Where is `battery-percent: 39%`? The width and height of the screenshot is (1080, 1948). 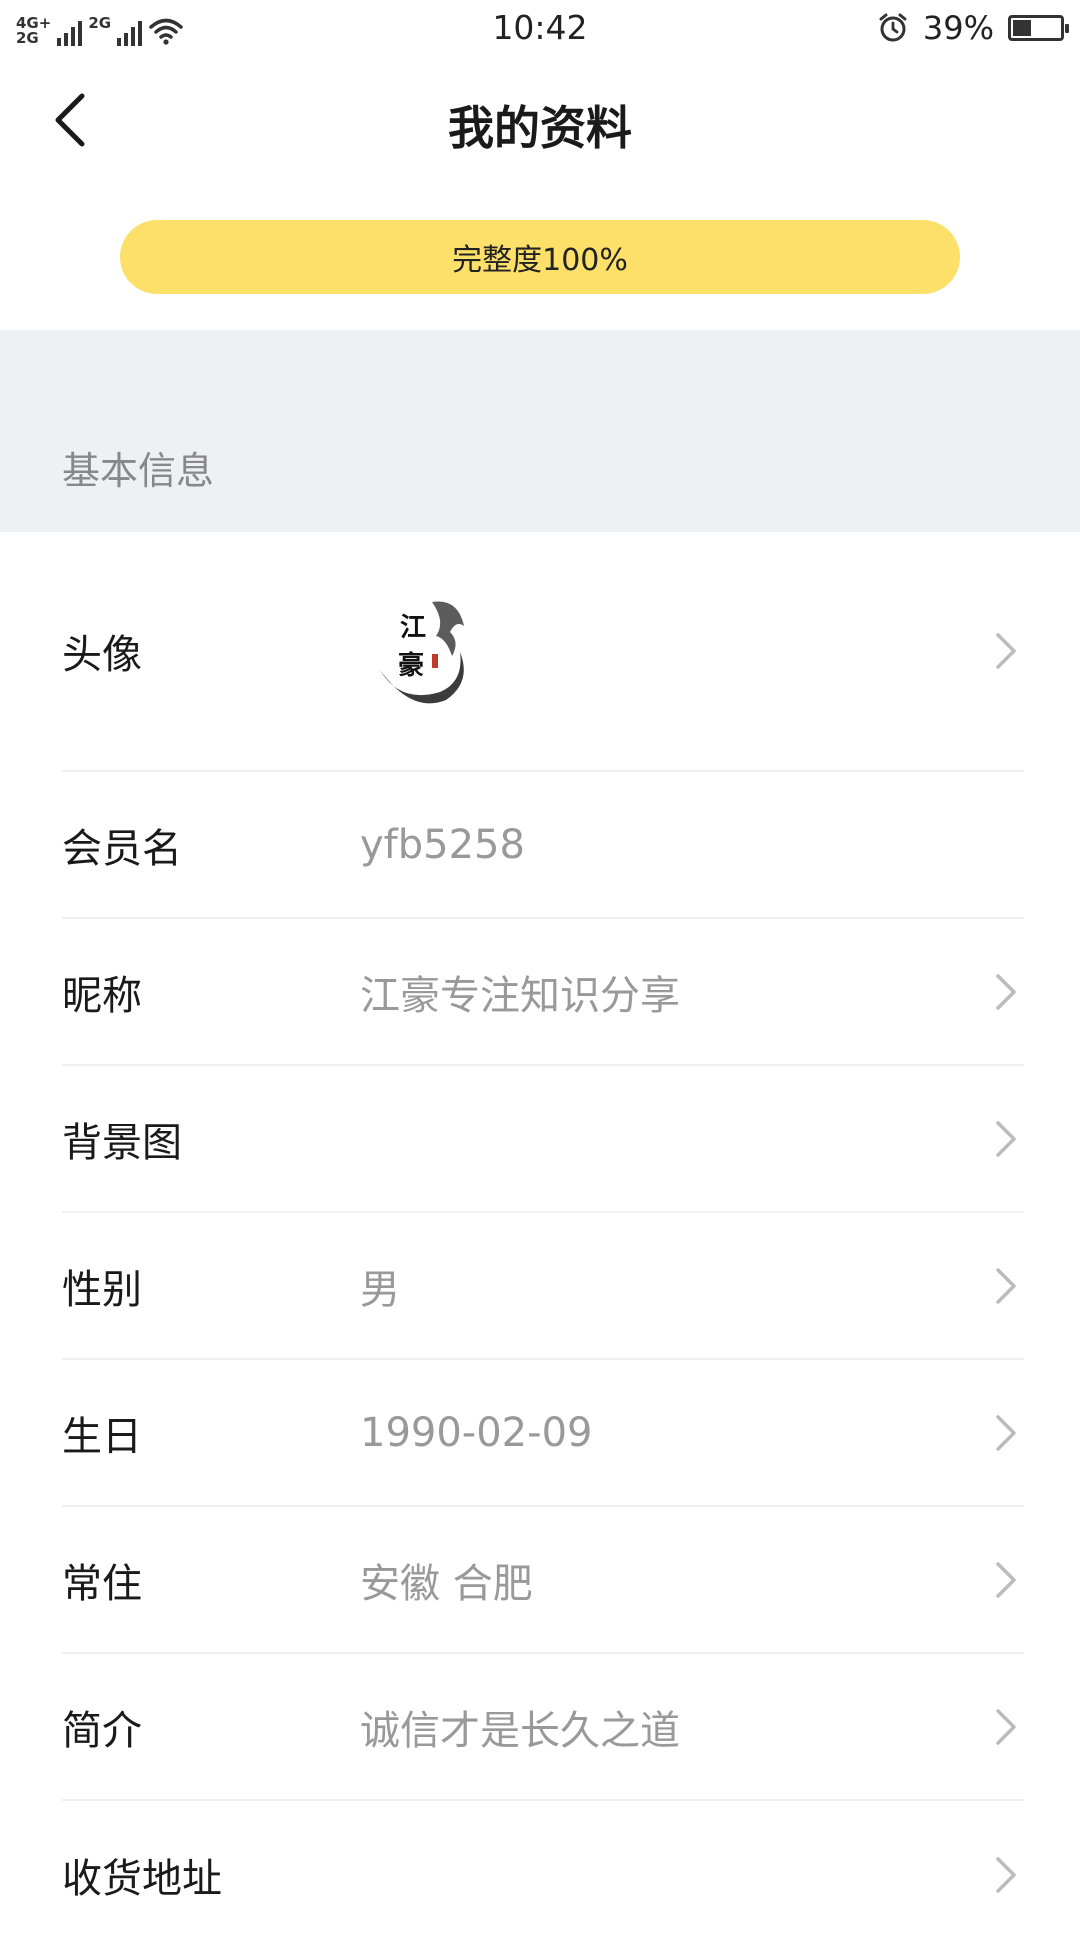 battery-percent: 39% is located at coordinates (958, 28).